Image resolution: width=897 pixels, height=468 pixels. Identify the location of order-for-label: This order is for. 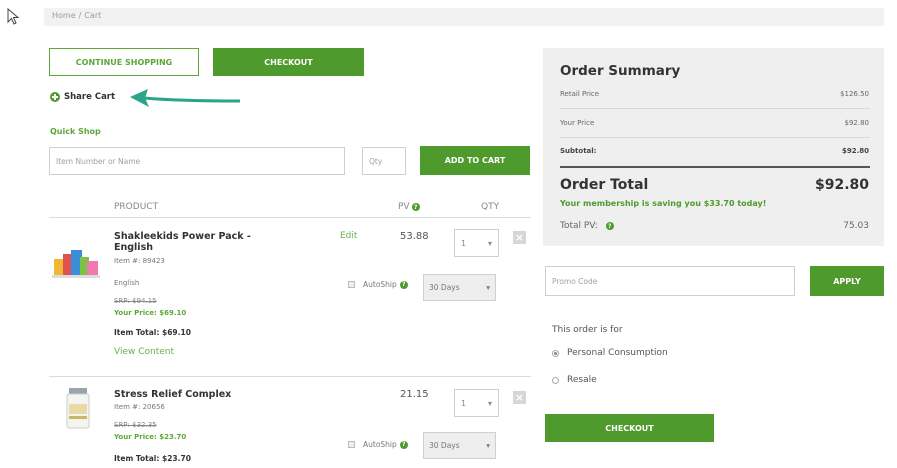
(587, 330).